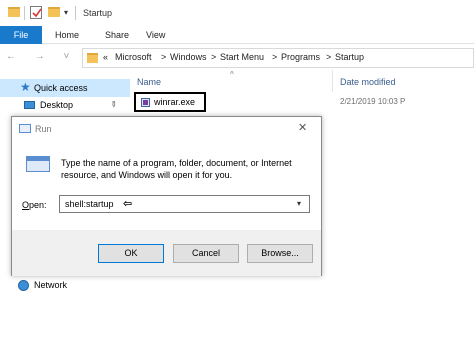  I want to click on open-label-text: pen:, so click(38, 205).